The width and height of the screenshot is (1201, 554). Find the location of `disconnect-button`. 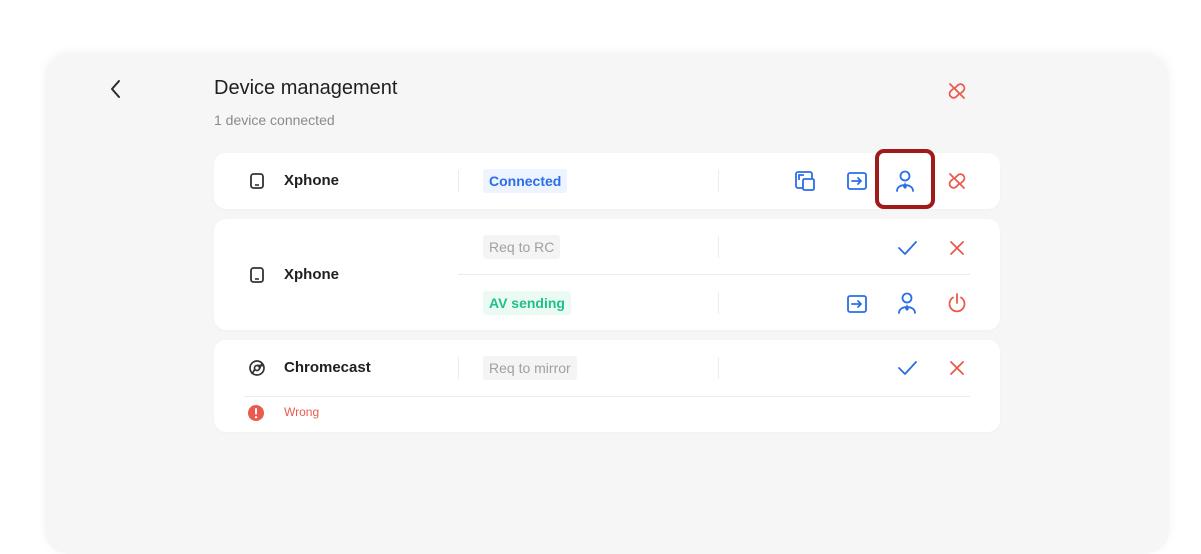

disconnect-button is located at coordinates (957, 181).